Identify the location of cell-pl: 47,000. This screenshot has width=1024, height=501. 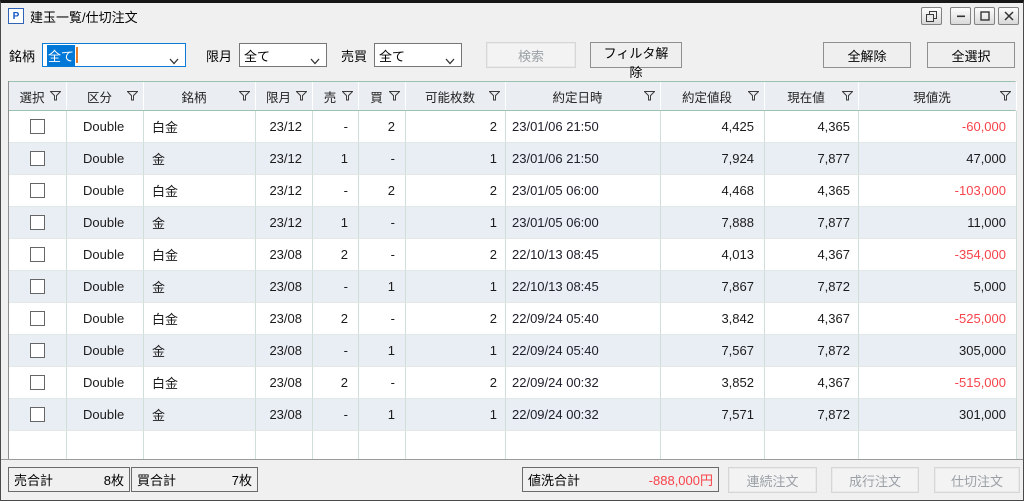
(938, 159).